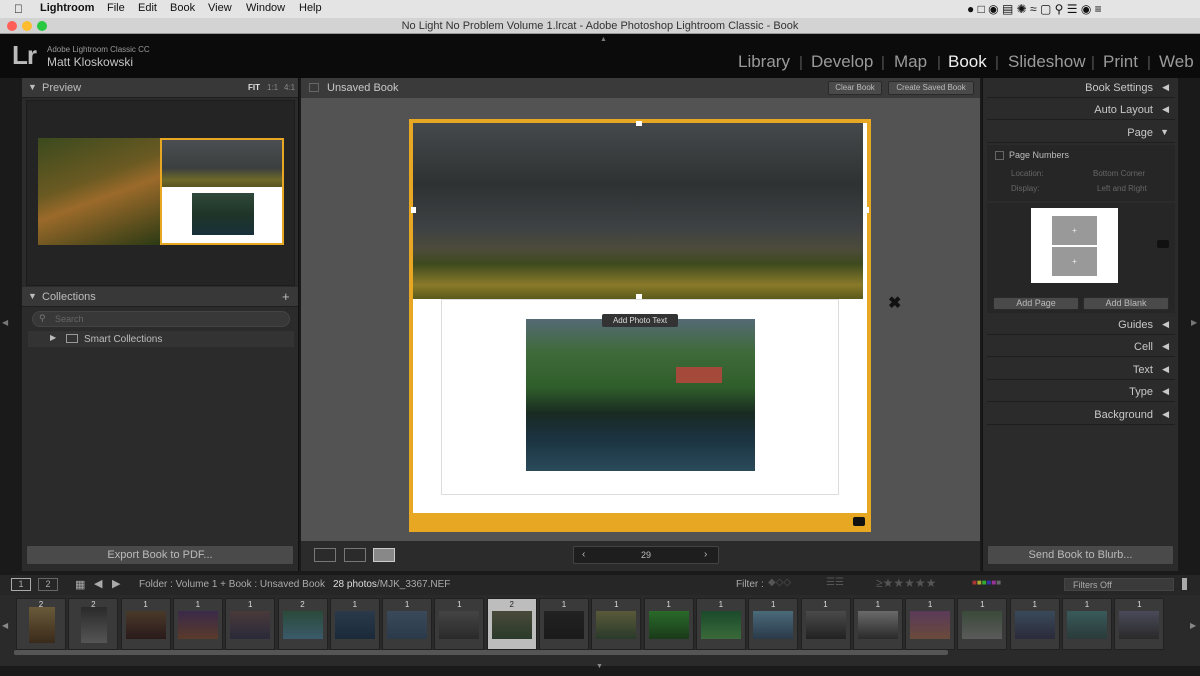 This screenshot has height=676, width=1200. Describe the element at coordinates (638, 211) in the screenshot. I see `sky-field-photo` at that location.